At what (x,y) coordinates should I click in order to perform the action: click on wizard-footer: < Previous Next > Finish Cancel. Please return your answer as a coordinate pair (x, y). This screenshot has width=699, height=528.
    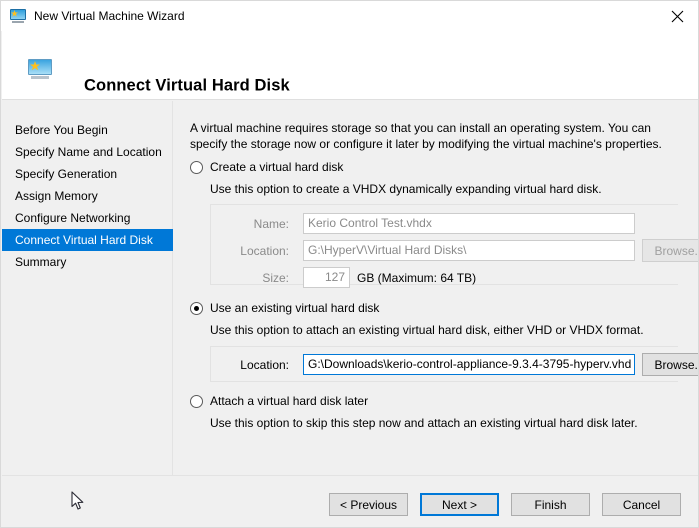
    Looking at the image, I should click on (350, 501).